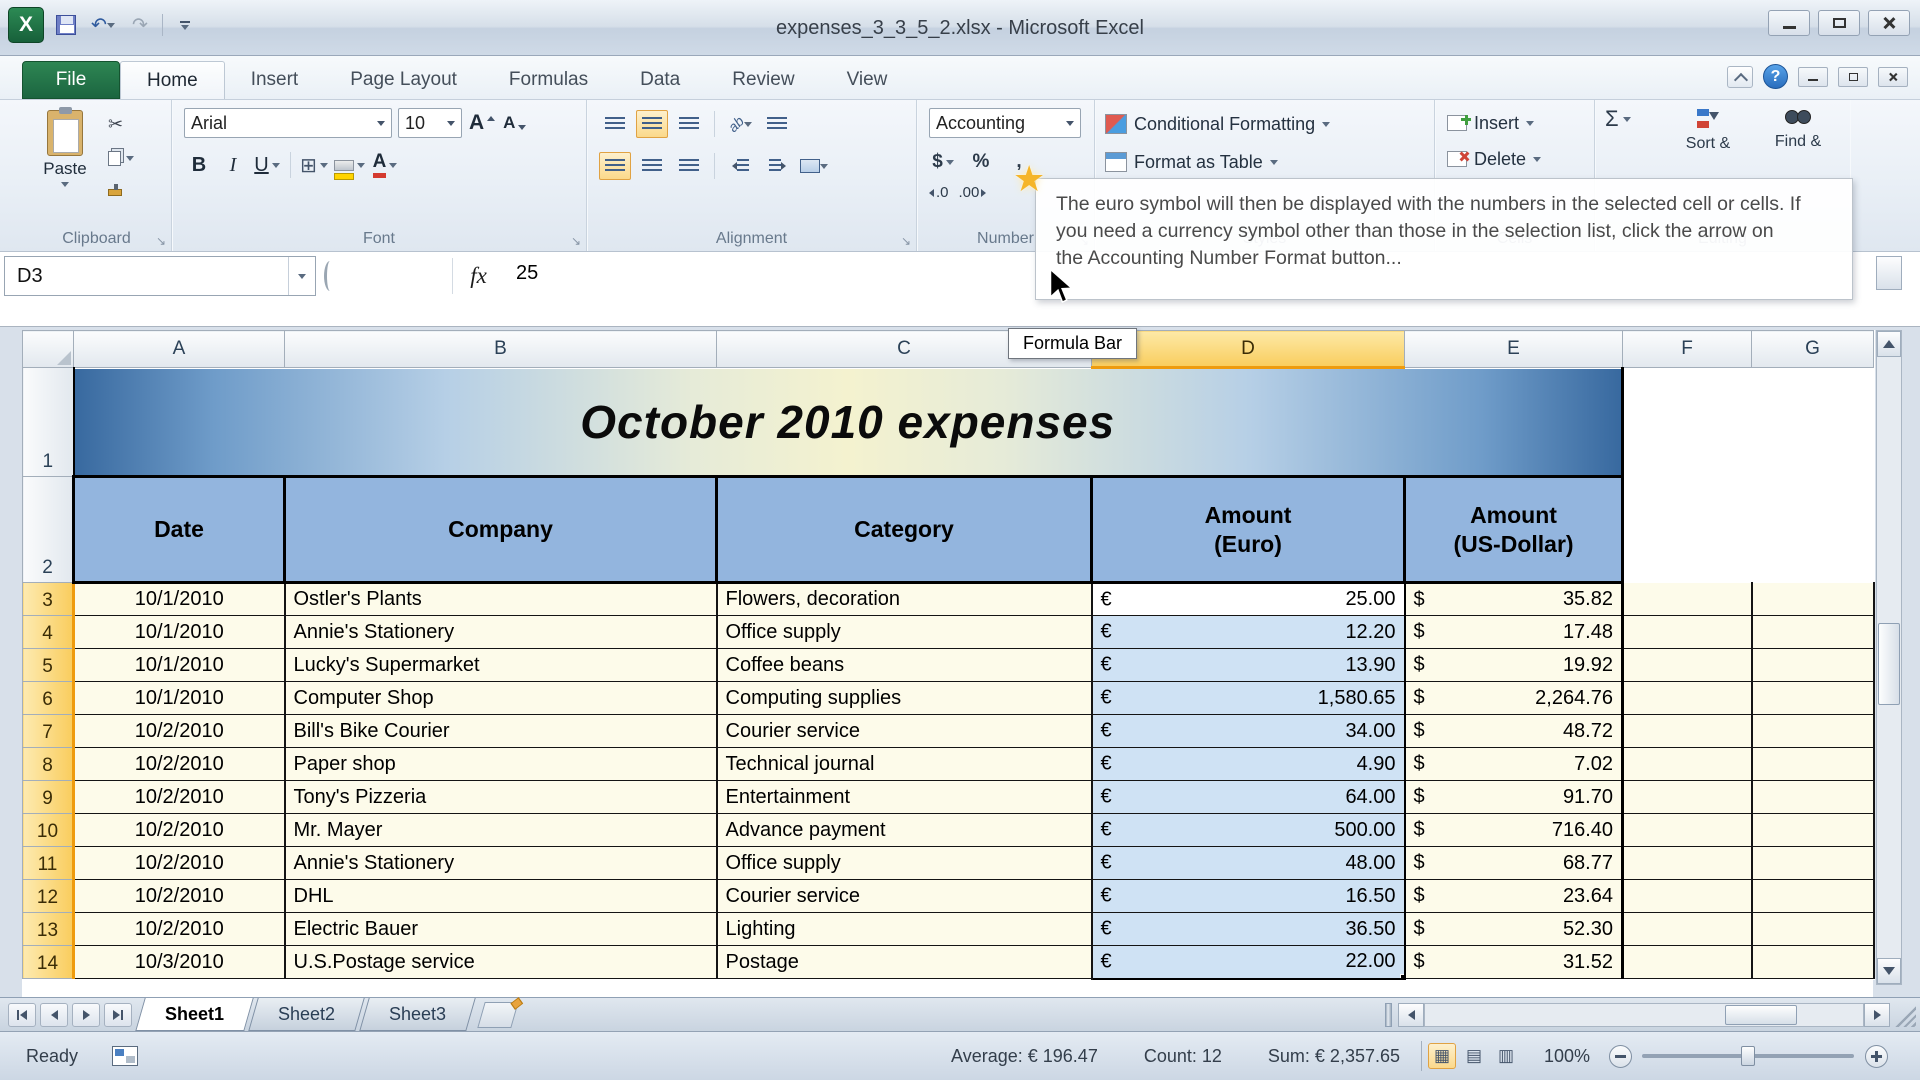  Describe the element at coordinates (1877, 1015) in the screenshot. I see `hscroll-right-button` at that location.